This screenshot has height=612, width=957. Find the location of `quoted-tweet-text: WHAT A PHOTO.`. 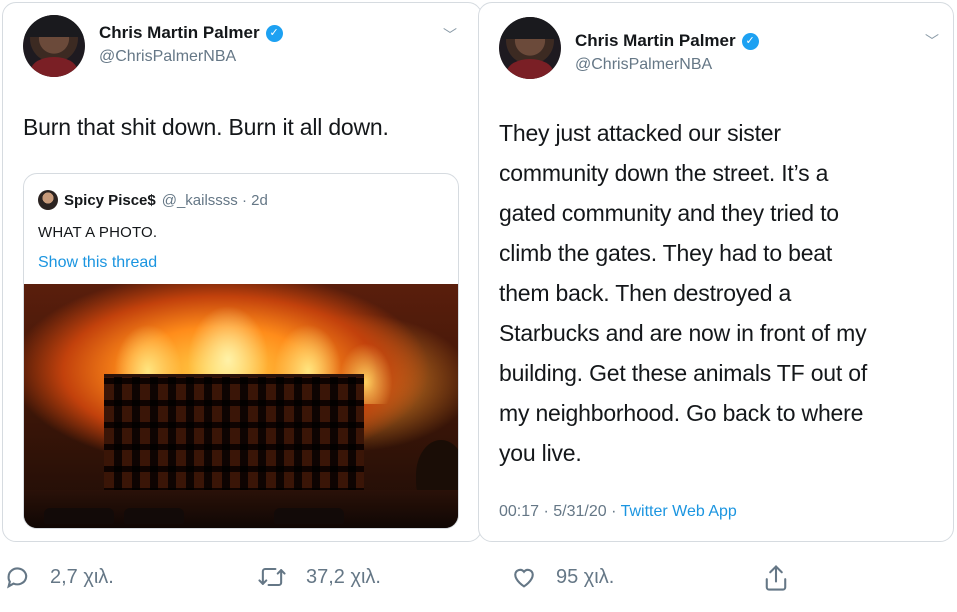

quoted-tweet-text: WHAT A PHOTO. is located at coordinates (98, 232).